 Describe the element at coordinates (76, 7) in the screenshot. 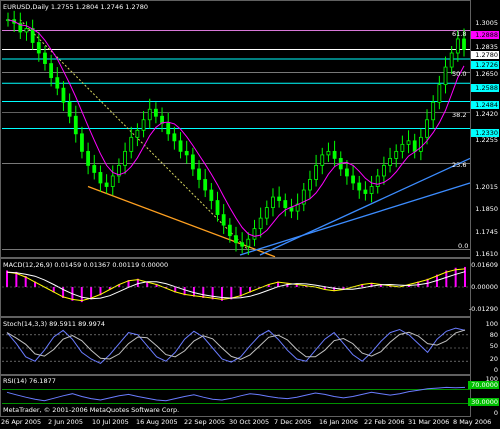

I see `main-chart-header: EURUSD,Daily 1.2755 1.2804 1.2746 1.2780` at that location.